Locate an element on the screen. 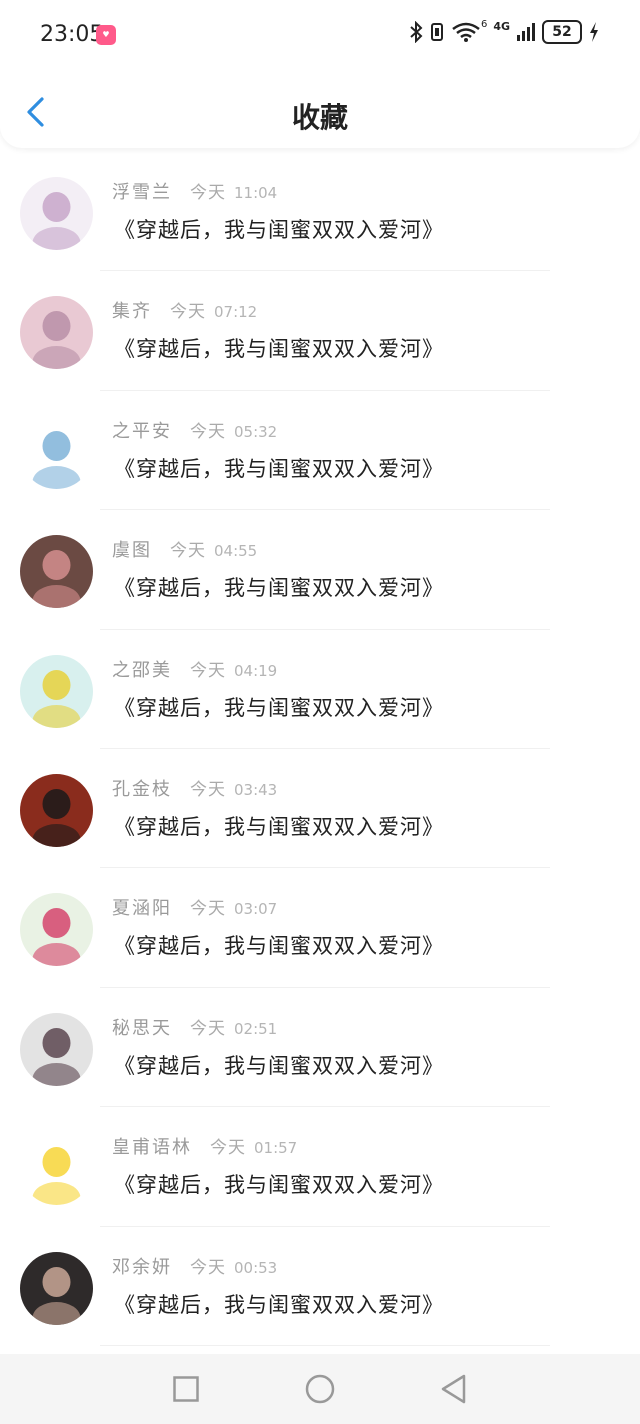 The image size is (640, 1424). list-item: 虞图 今天 04:55 《穿越后，我与闺蜜双双入爱河》 is located at coordinates (320, 570).